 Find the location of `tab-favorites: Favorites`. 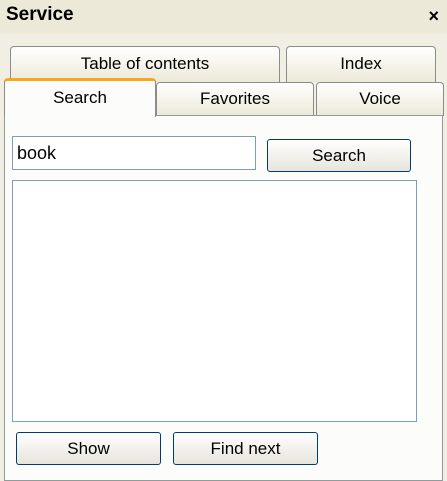

tab-favorites: Favorites is located at coordinates (235, 99).